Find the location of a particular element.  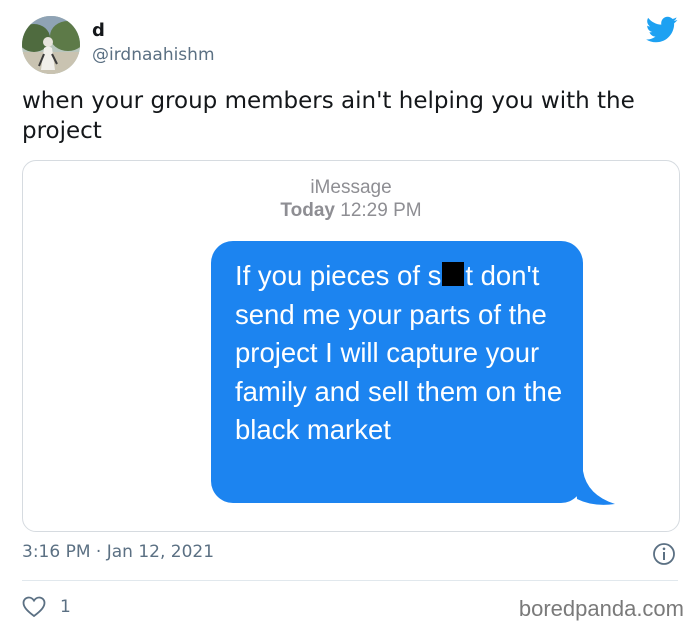

display-name: d is located at coordinates (98, 30).